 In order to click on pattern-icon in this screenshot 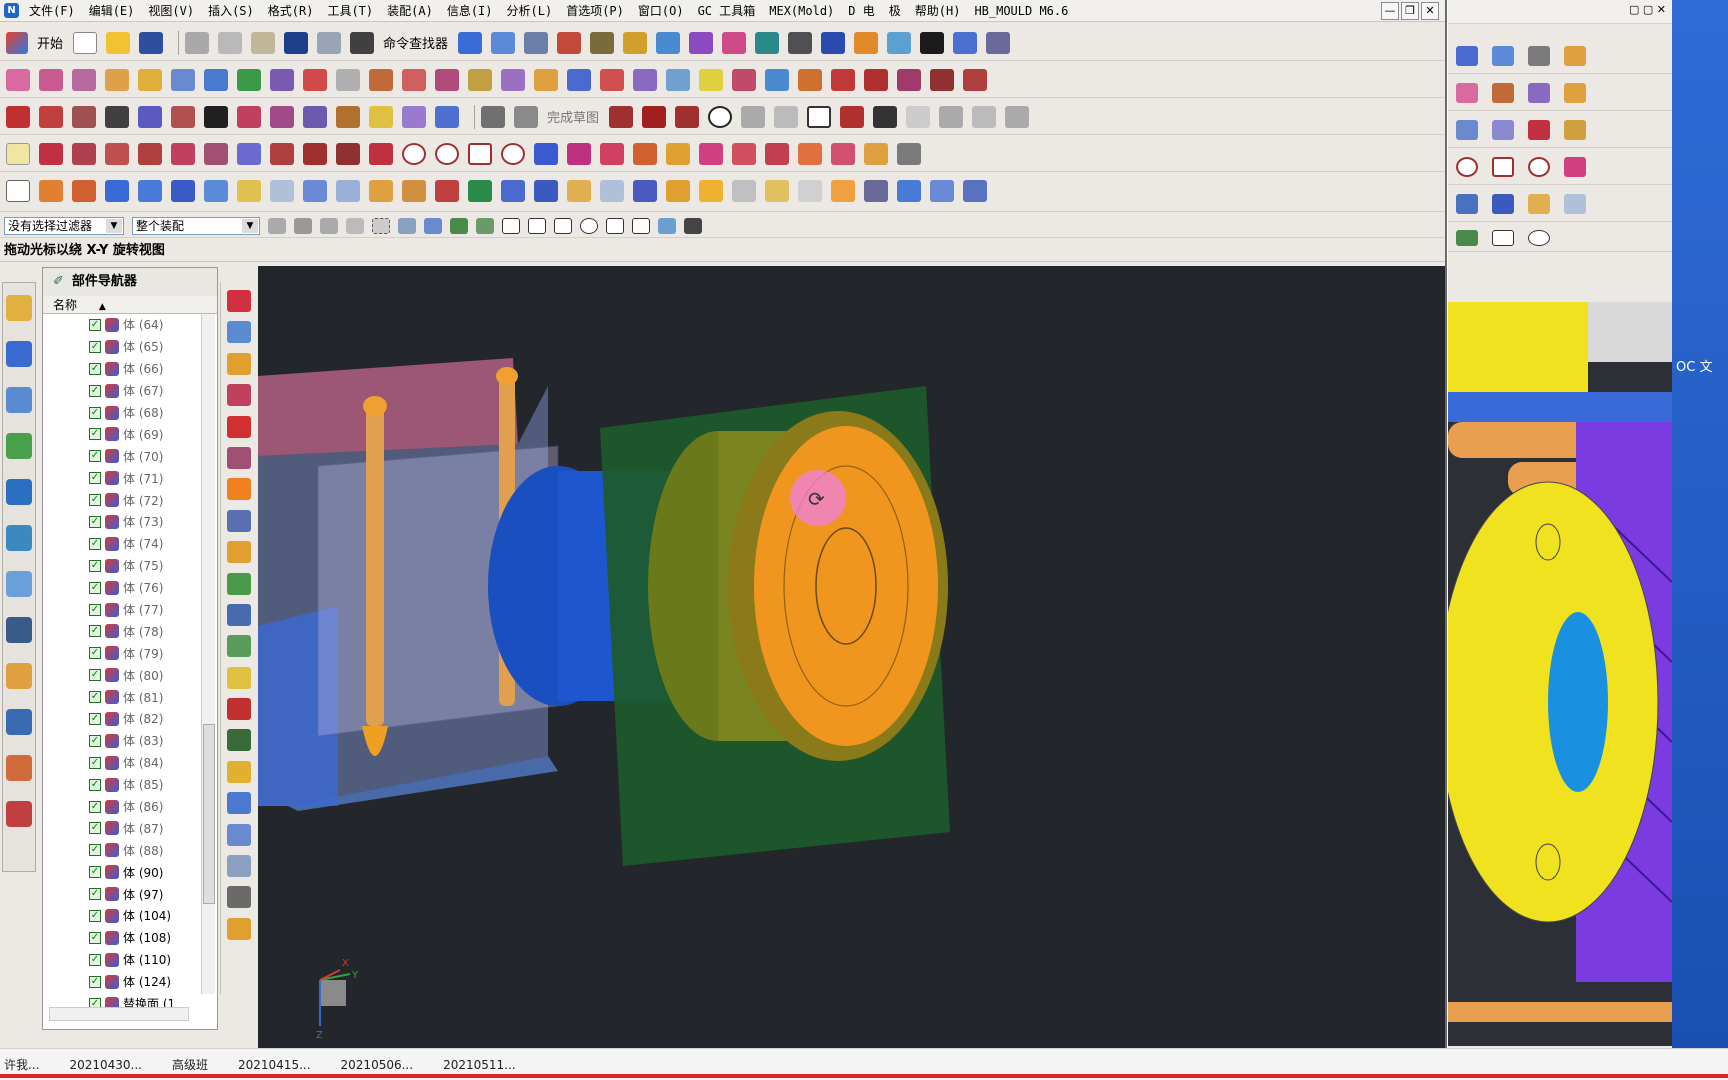, I will do `click(744, 79)`.